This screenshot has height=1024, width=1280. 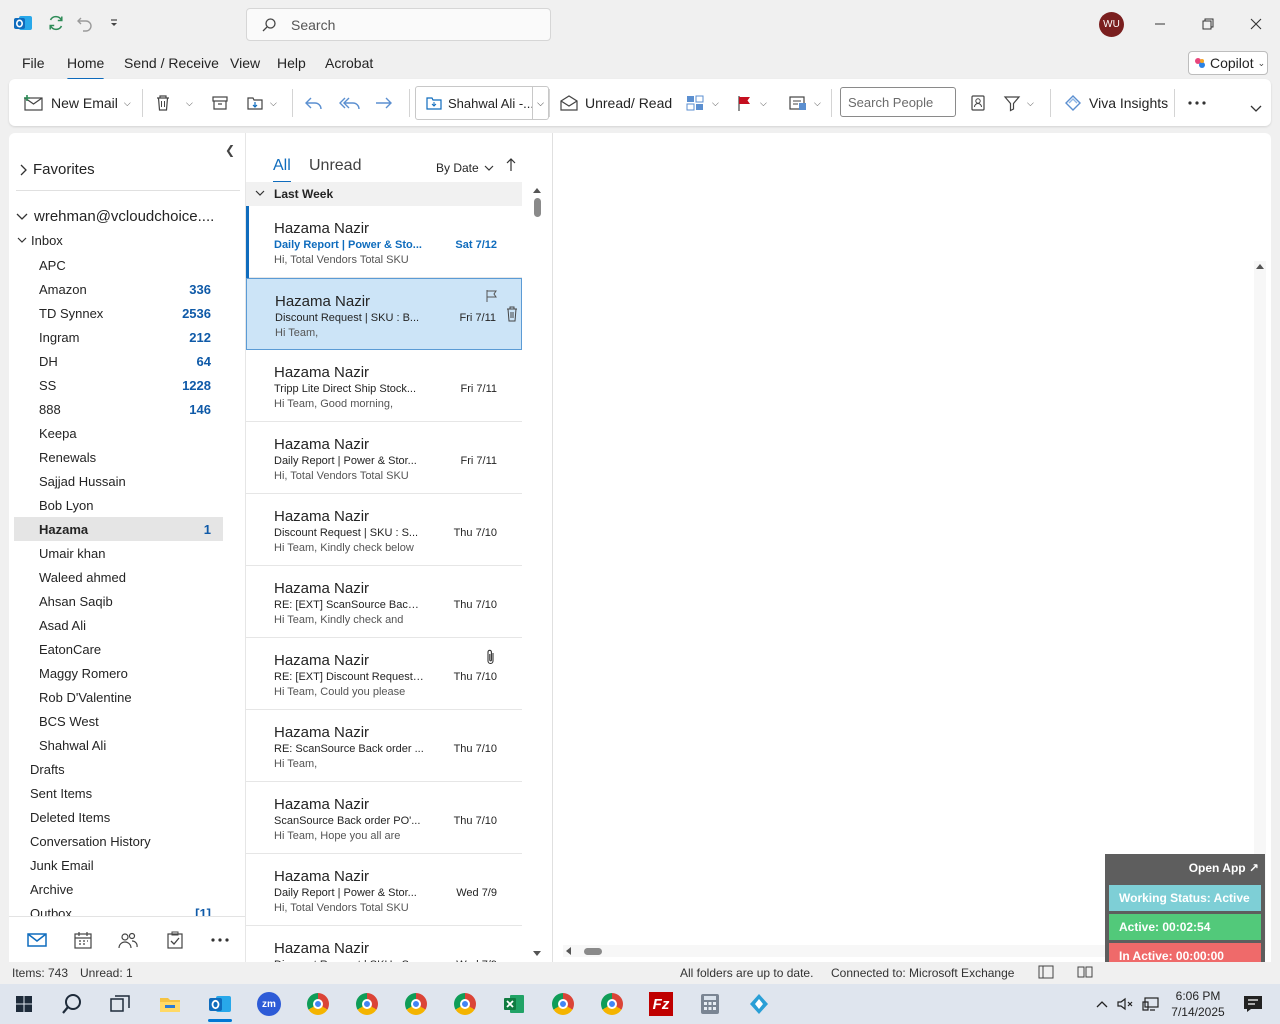 I want to click on move-button: ⌵, so click(x=261, y=103).